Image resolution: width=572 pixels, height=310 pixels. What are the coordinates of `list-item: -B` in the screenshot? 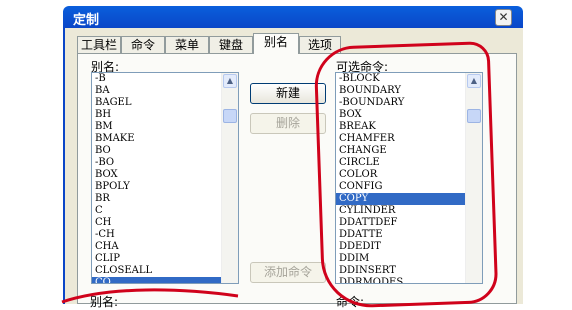 It's located at (157, 79).